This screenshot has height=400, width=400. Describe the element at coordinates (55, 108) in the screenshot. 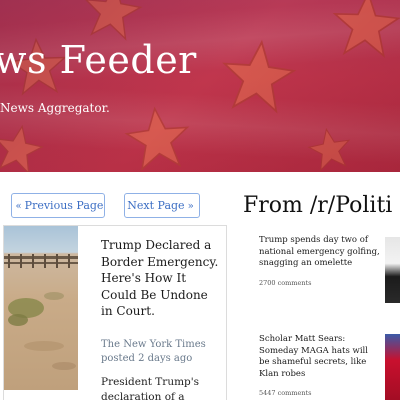

I see `site-subtitle: News Aggregator.` at that location.